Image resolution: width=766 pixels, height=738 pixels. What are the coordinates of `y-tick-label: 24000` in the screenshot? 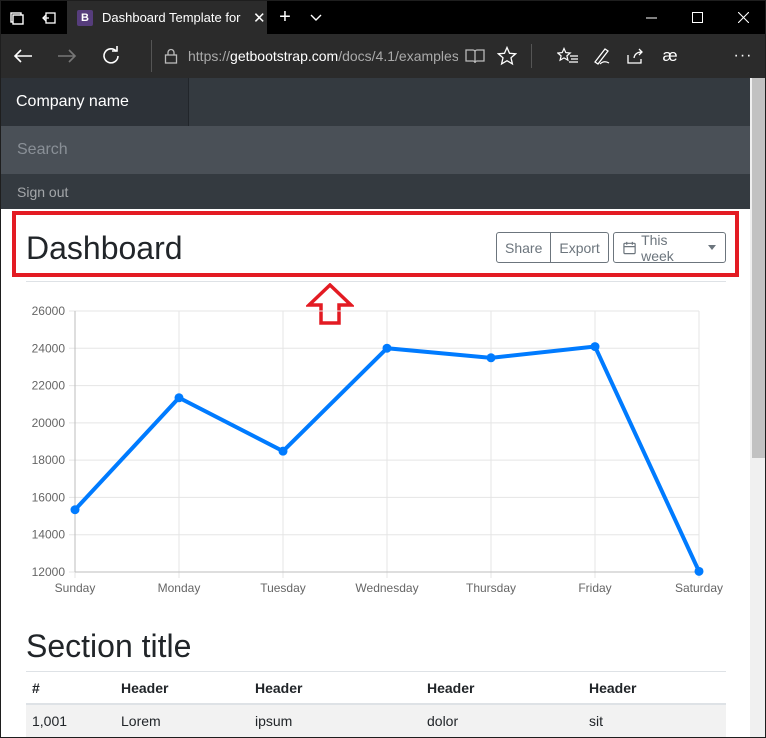 It's located at (49, 348).